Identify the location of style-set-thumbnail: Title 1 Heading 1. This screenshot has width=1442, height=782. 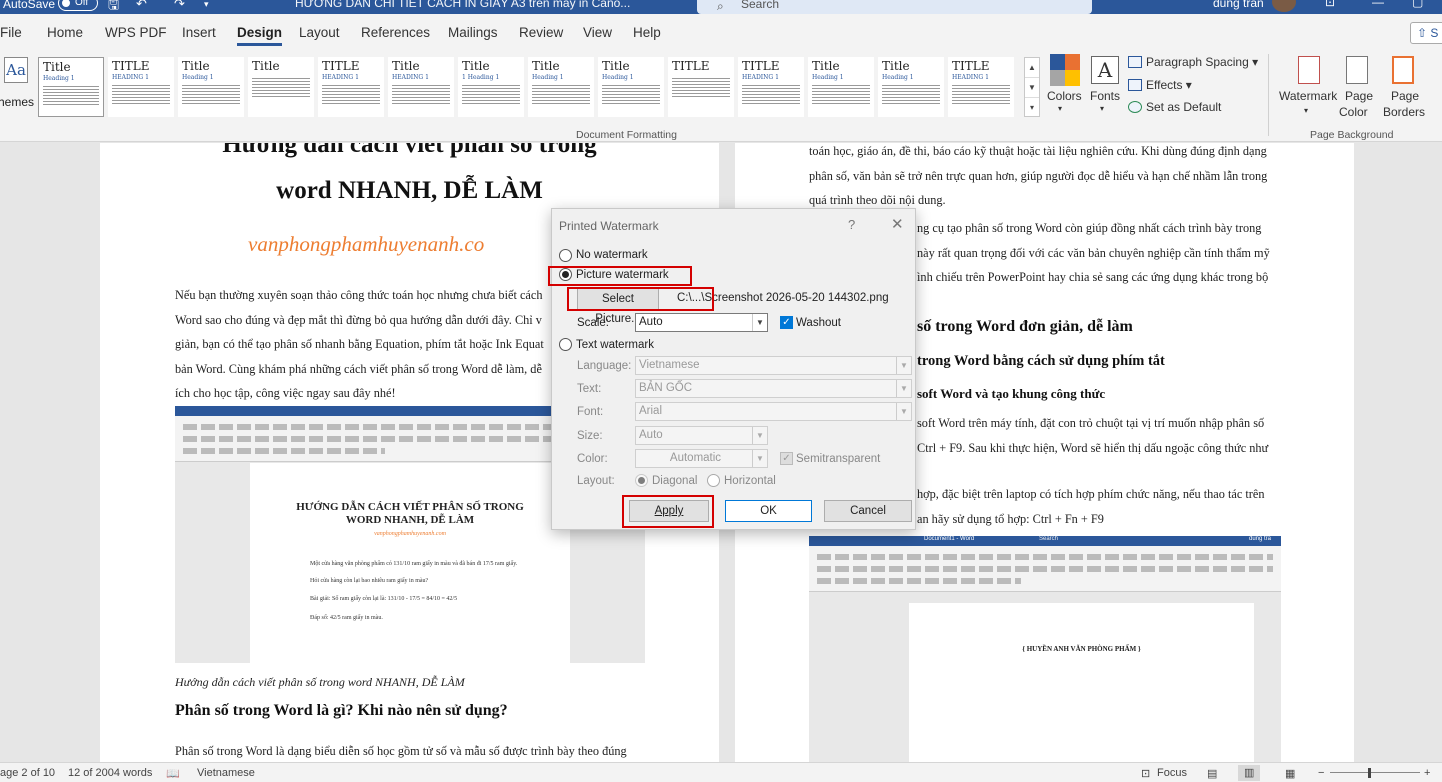
(491, 87).